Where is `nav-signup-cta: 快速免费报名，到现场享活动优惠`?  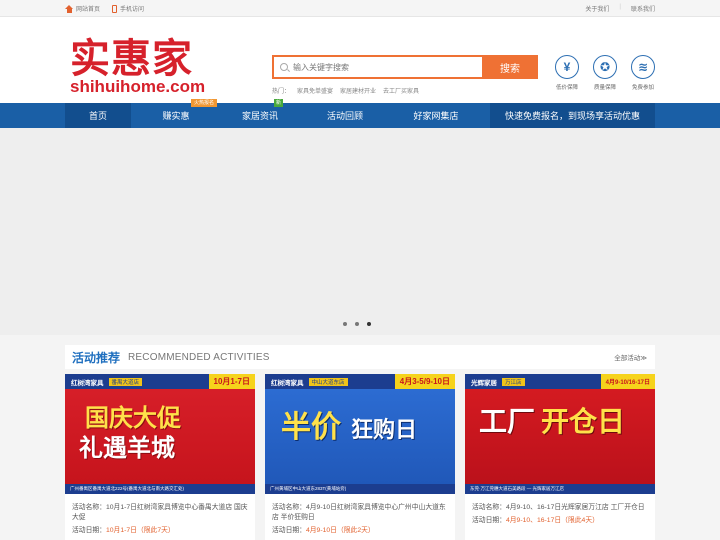 nav-signup-cta: 快速免费报名，到现场享活动优惠 is located at coordinates (572, 115).